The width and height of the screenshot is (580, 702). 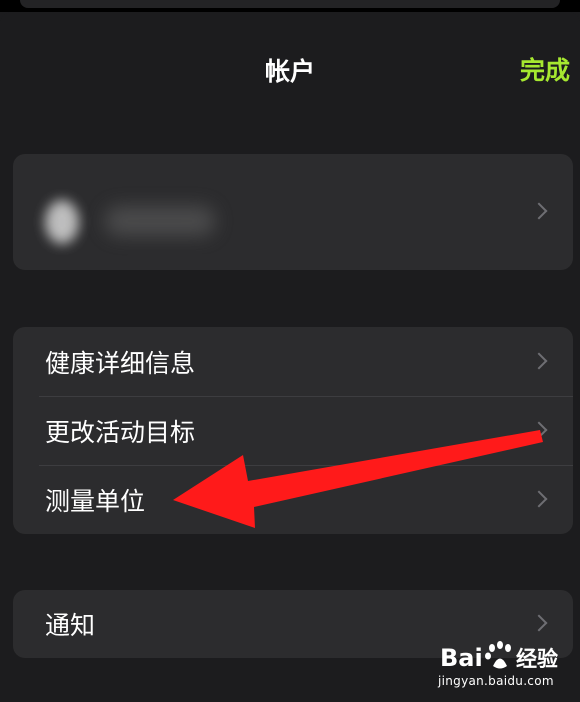 I want to click on row-health-details: 健康详细信息, so click(x=293, y=361).